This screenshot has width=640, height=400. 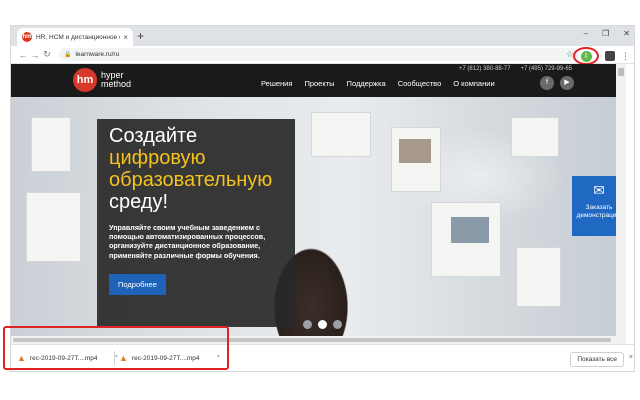 I want to click on downloads-highlight-box, so click(x=116, y=348).